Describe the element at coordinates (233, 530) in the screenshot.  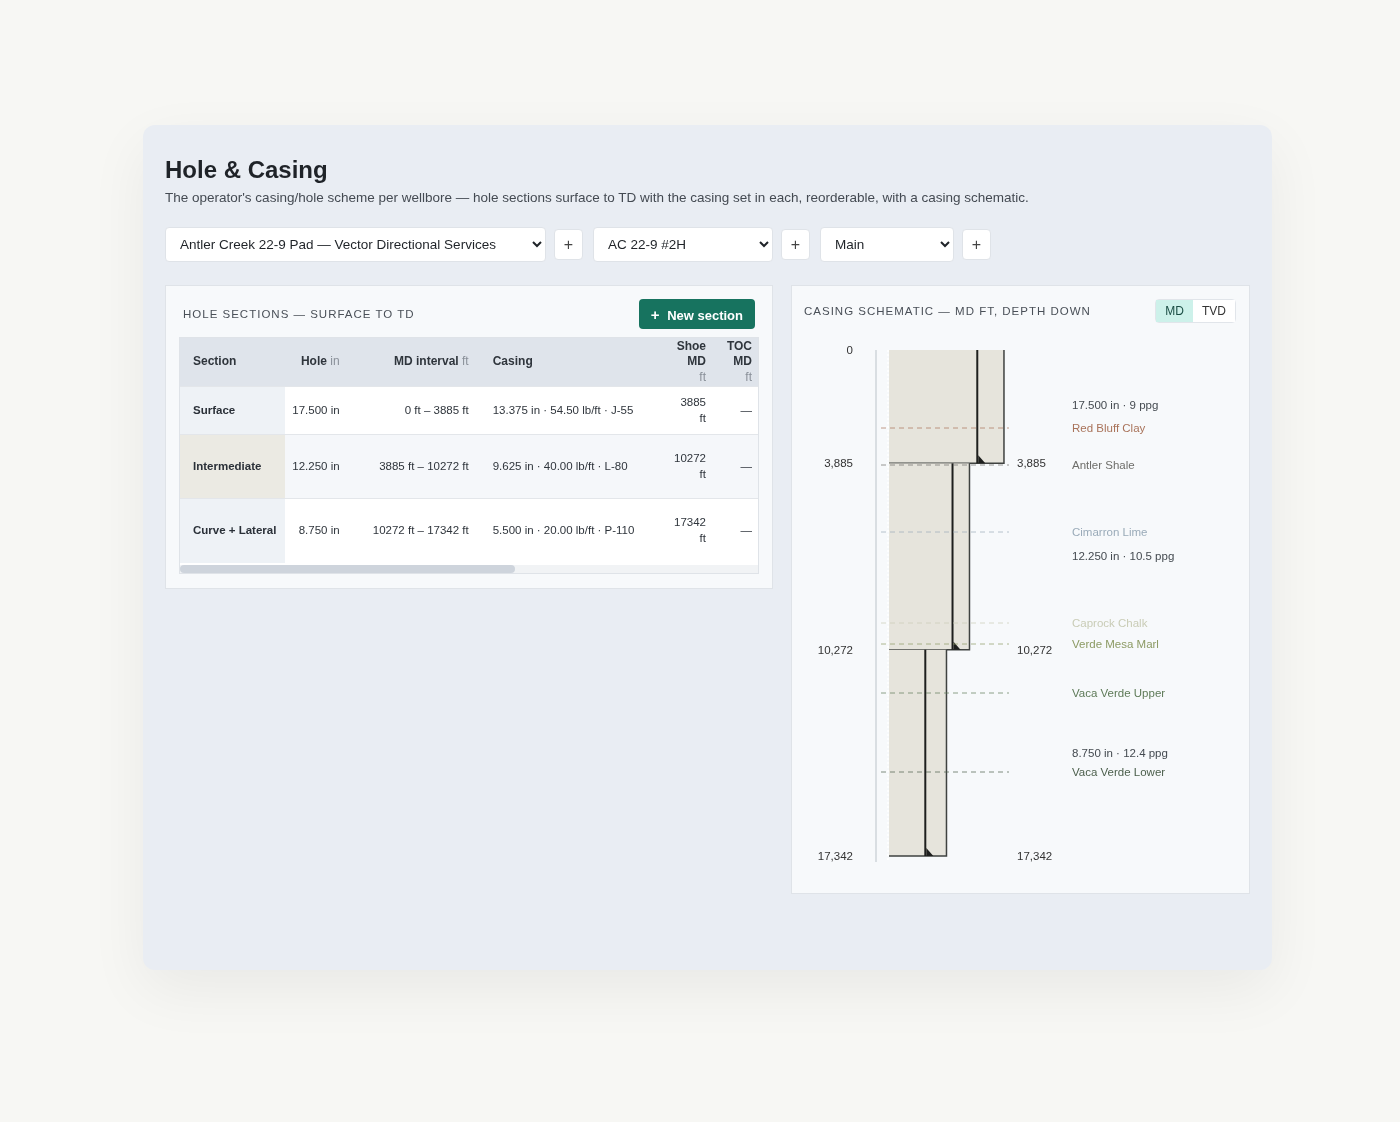
I see `table-cell: Curve + Lateral` at that location.